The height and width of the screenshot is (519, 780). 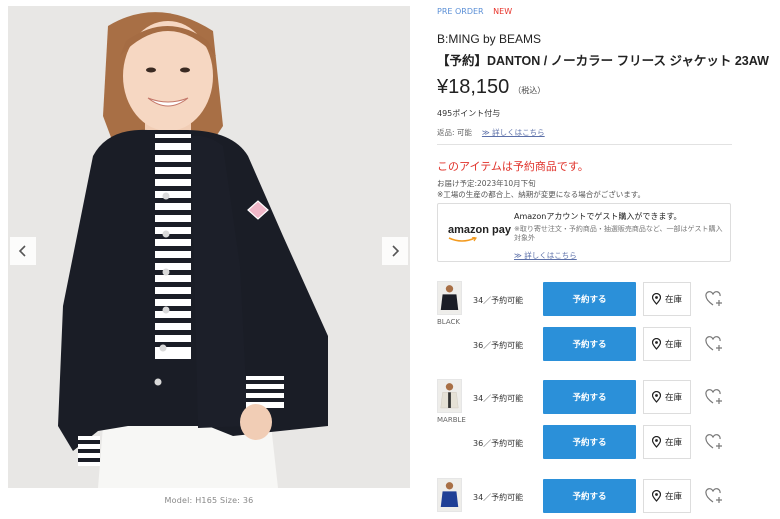 I want to click on delivery-date: お届け予定:2023年10月下旬, so click(x=486, y=183).